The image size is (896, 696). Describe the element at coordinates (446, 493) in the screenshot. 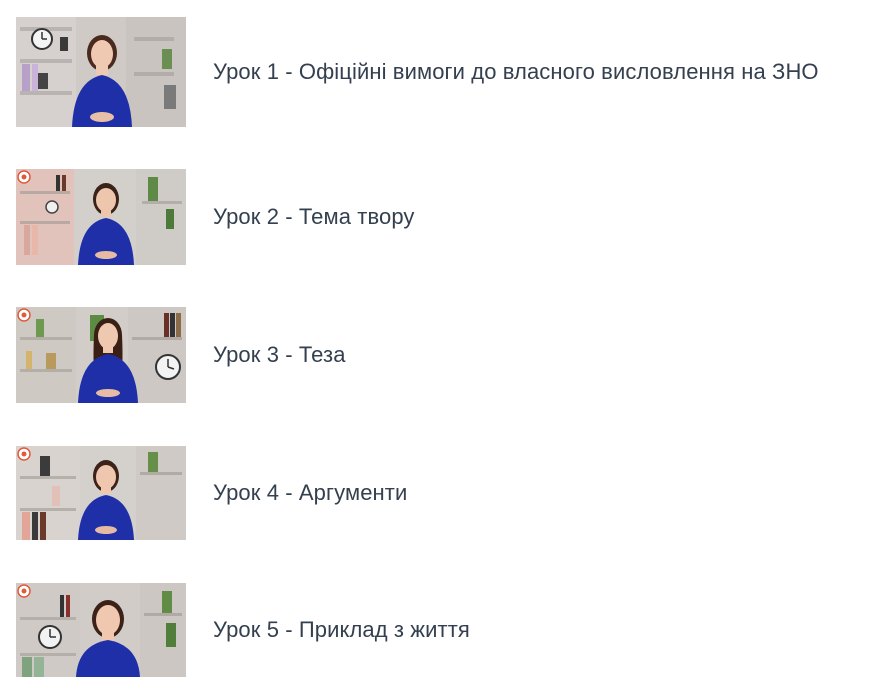

I see `lesson-item-4: Урок 4 - Аргументи` at that location.